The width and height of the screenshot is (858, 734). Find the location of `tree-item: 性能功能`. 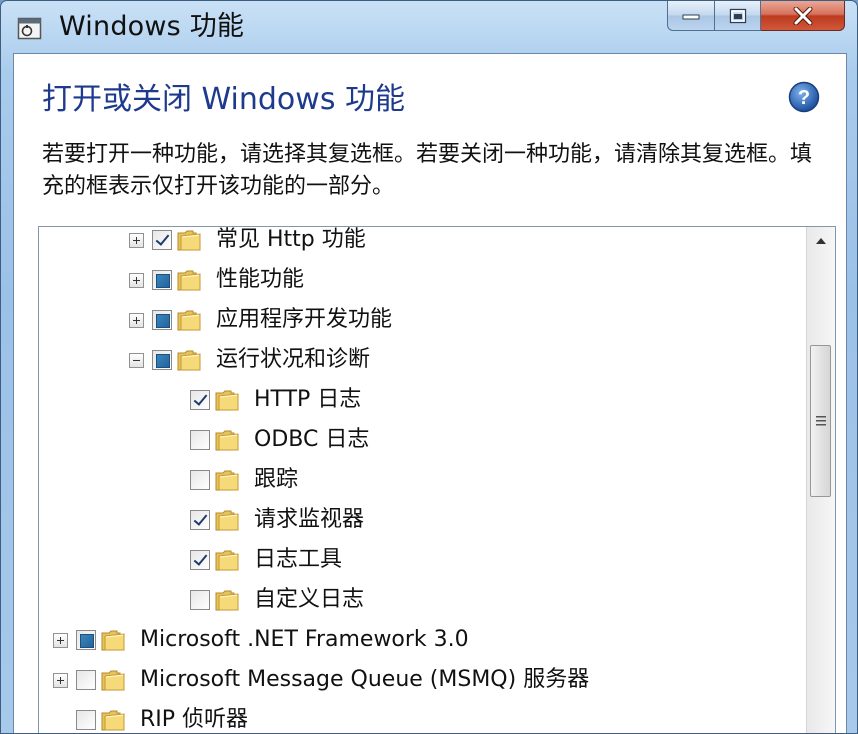

tree-item: 性能功能 is located at coordinates (216, 280).